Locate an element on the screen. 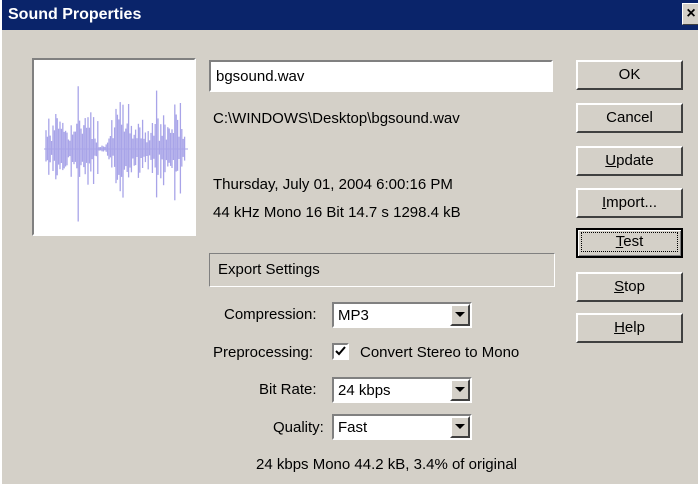  filename-field: bgsound.wav is located at coordinates (381, 76).